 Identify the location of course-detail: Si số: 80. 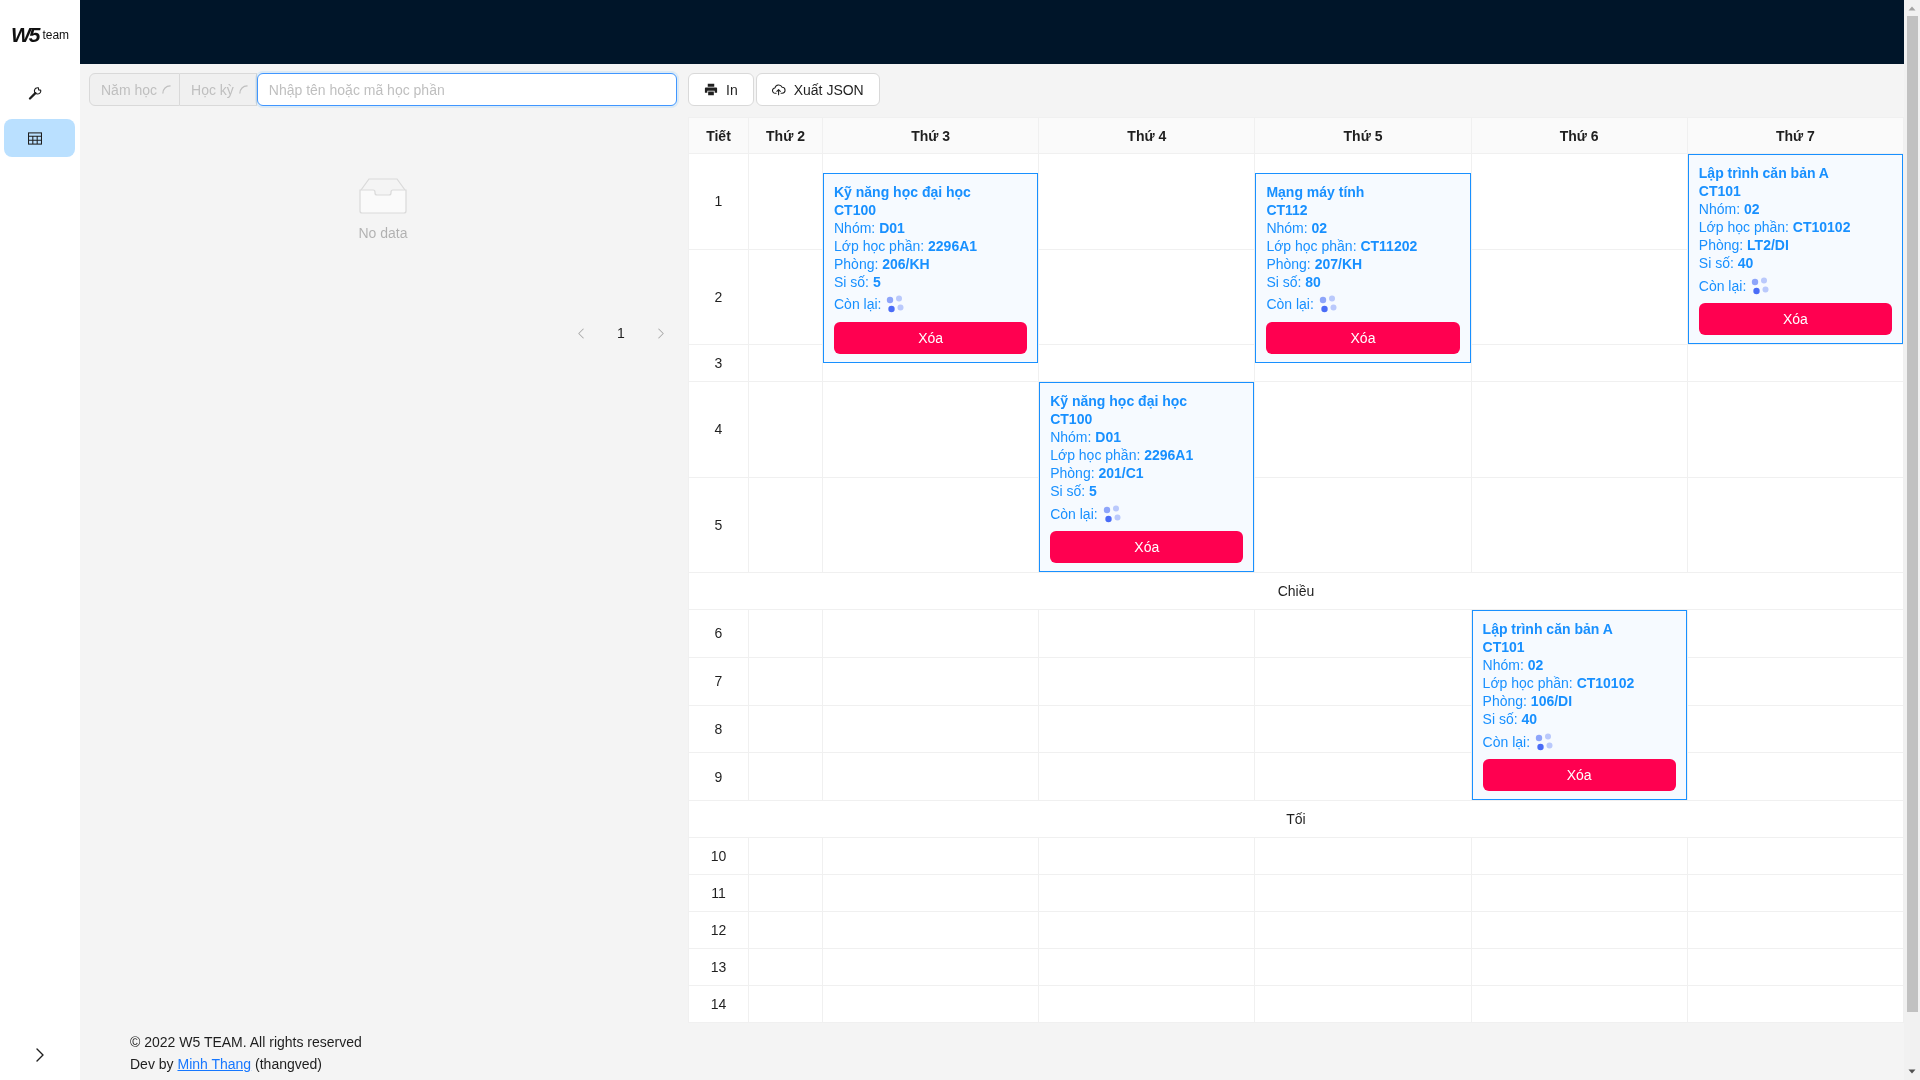
(1294, 281).